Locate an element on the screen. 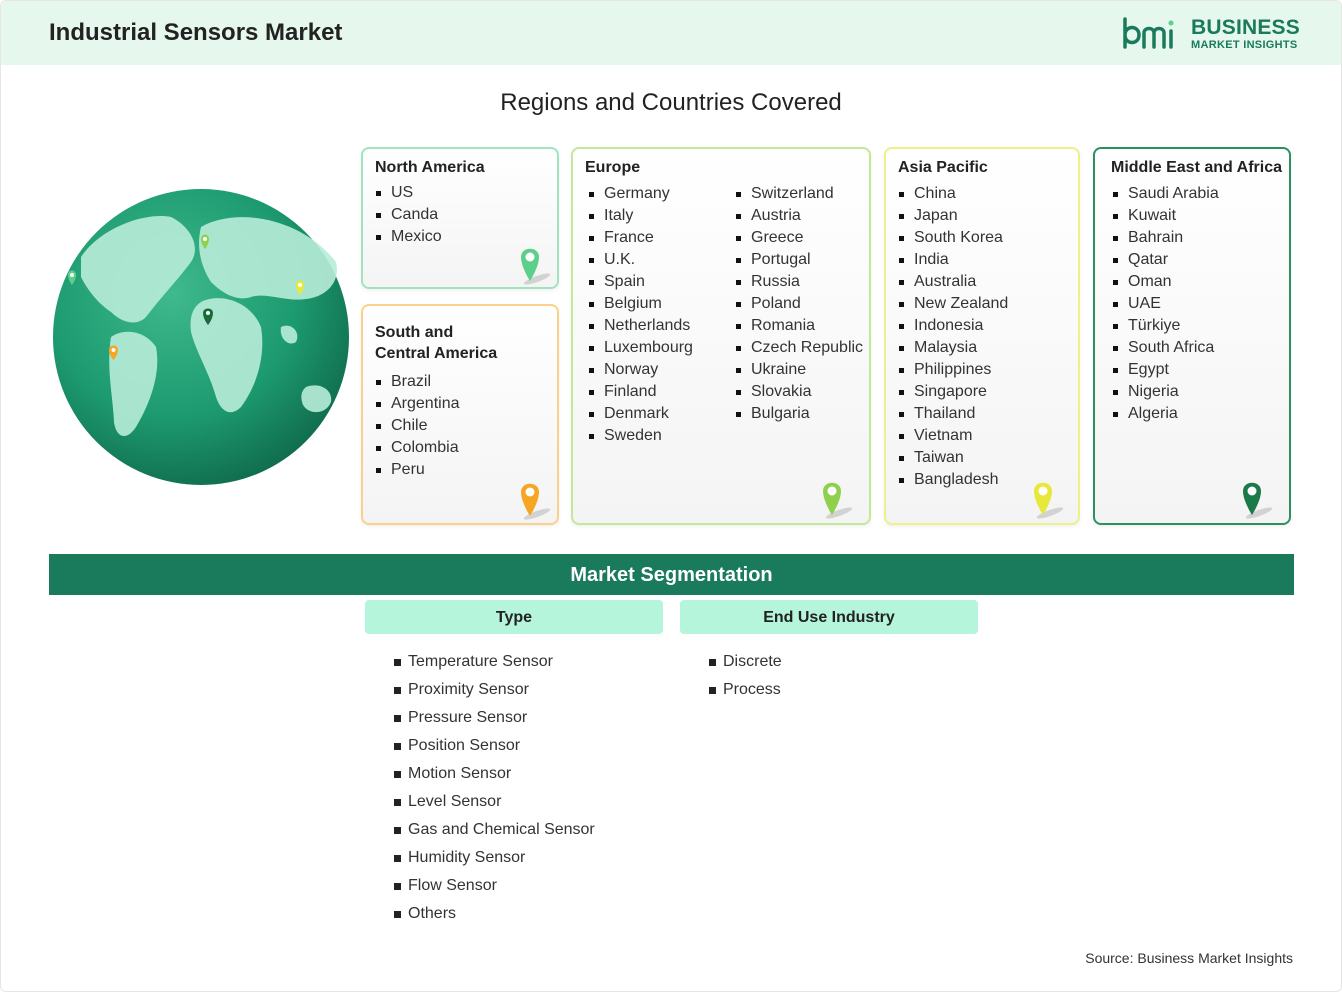  country-item: UAE is located at coordinates (1165, 304).